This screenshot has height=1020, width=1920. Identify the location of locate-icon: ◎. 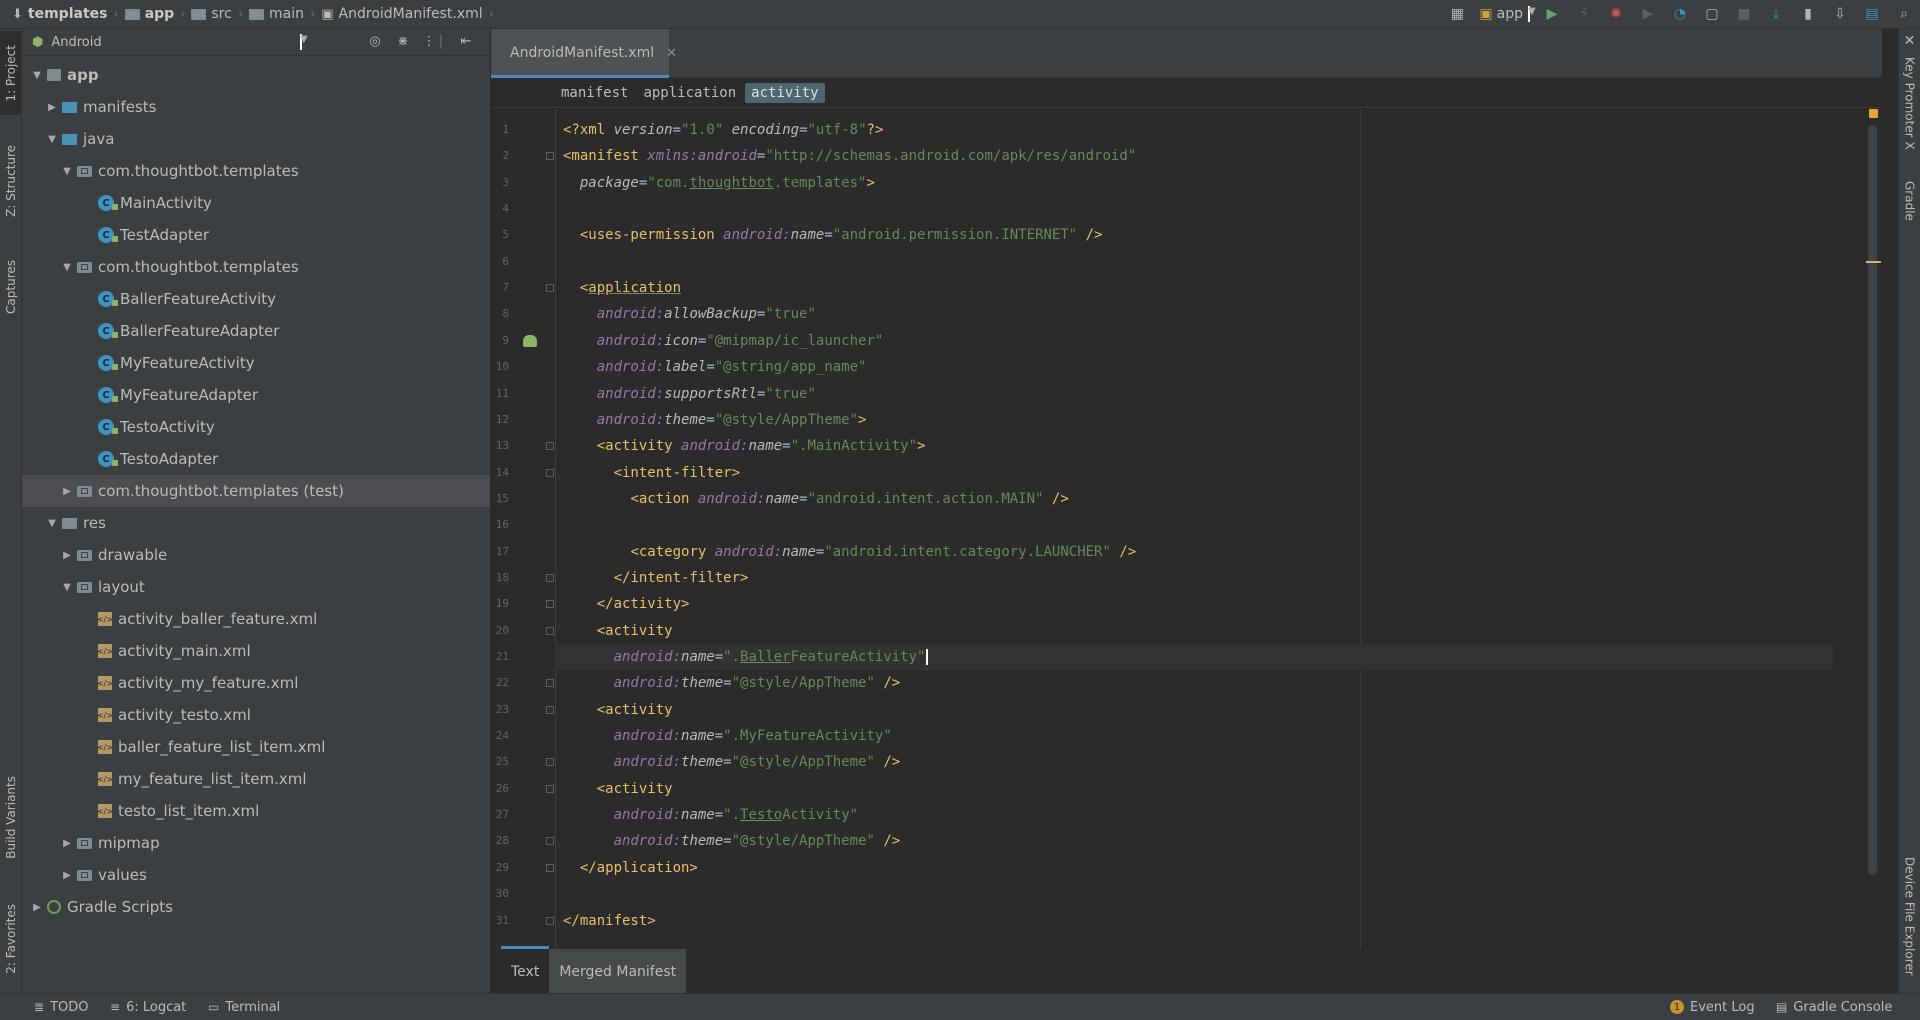
(375, 41).